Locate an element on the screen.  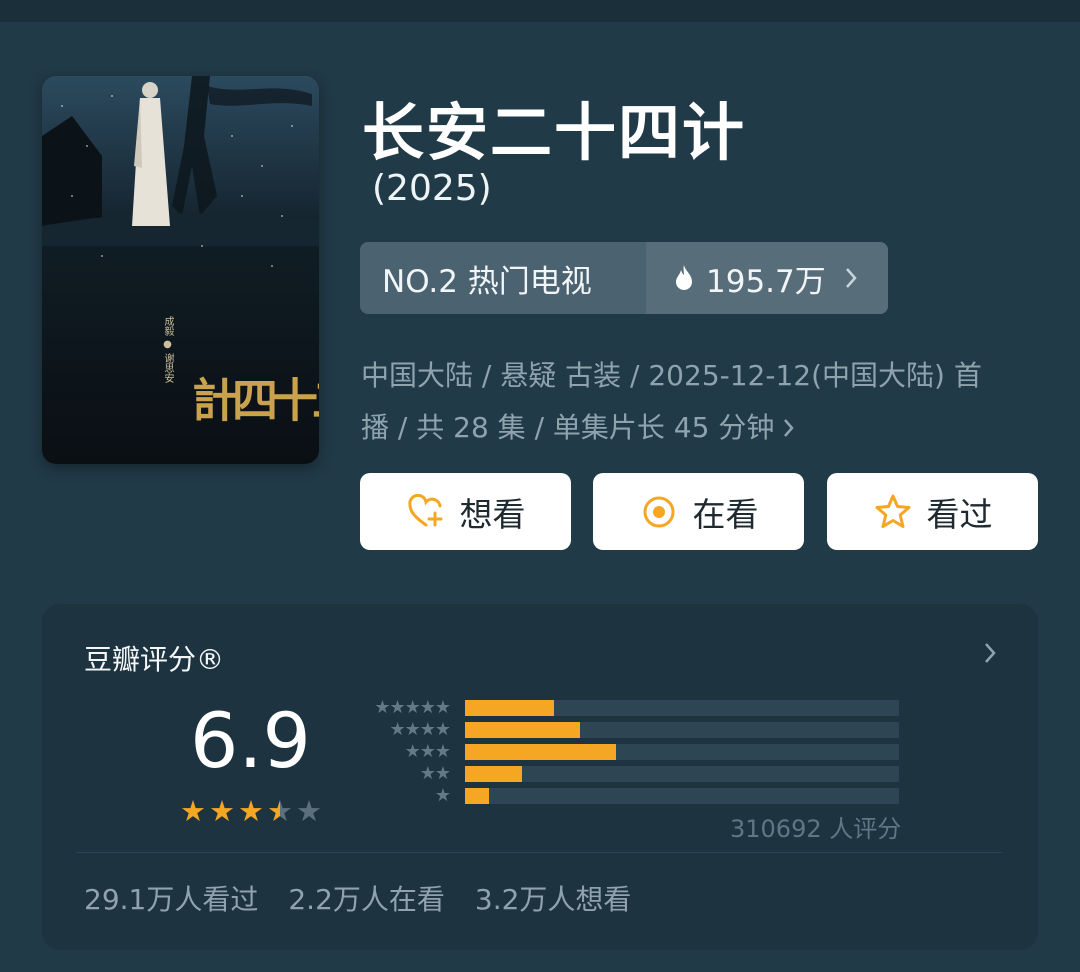
watch-stats: 29.1万人看过 2.2万人在看 3.2万人想看 is located at coordinates (357, 898).